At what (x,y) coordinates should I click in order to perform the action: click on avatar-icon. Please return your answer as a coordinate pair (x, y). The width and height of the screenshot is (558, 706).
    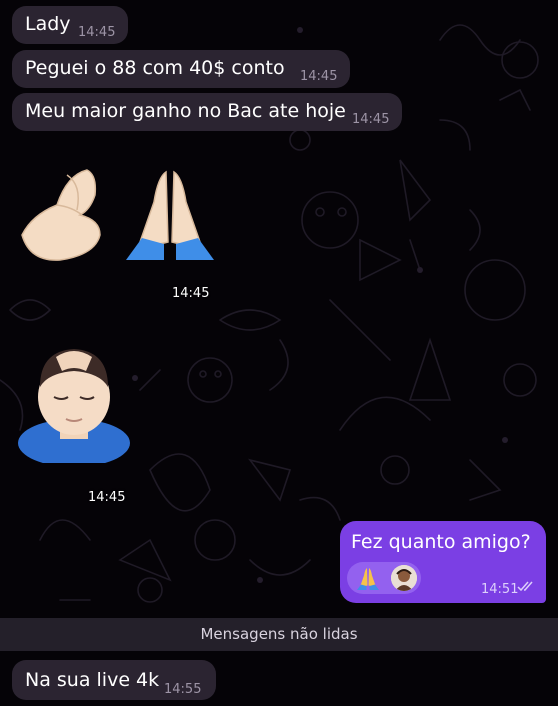
    Looking at the image, I should click on (404, 578).